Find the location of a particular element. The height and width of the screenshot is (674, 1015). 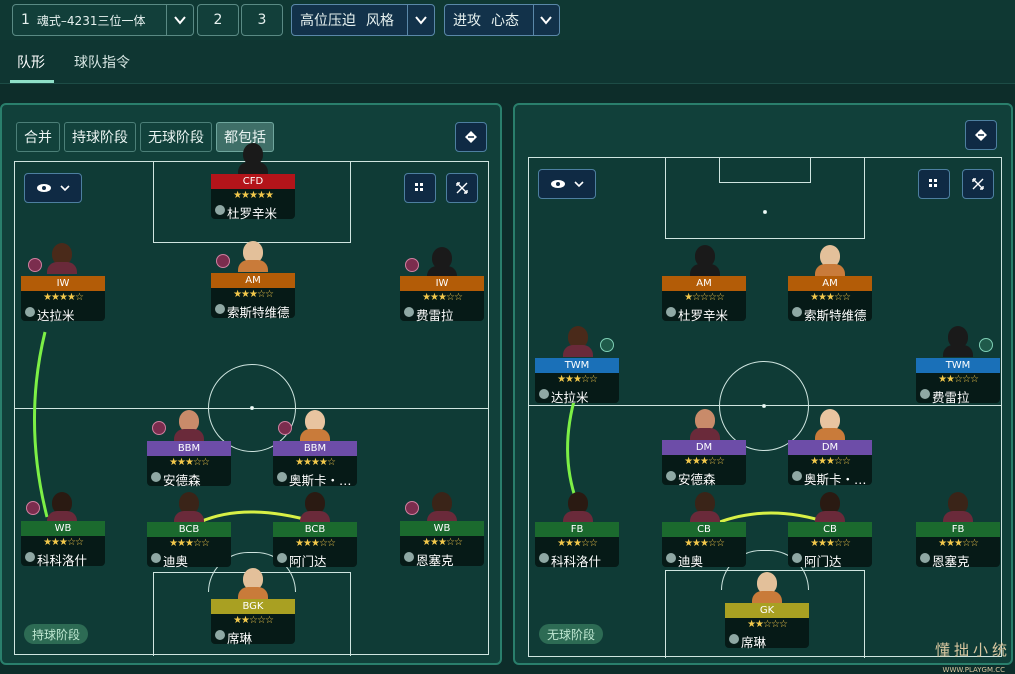

player-name: 科科洛什 is located at coordinates (576, 561).